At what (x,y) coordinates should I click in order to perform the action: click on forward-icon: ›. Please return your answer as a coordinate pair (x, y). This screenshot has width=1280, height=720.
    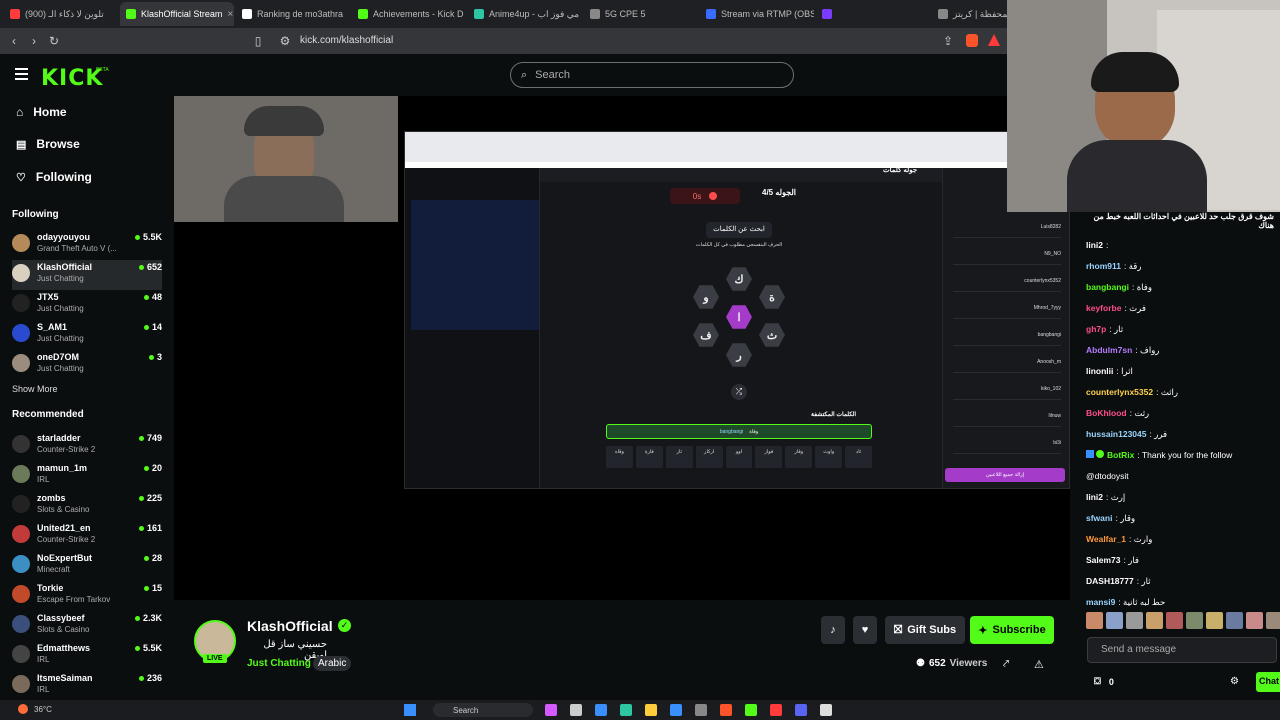
    Looking at the image, I should click on (34, 41).